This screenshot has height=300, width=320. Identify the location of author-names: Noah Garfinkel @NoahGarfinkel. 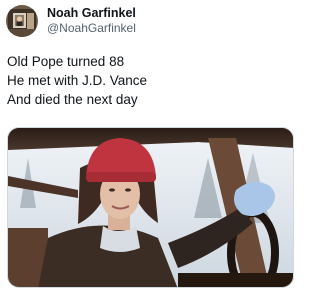
(91, 21).